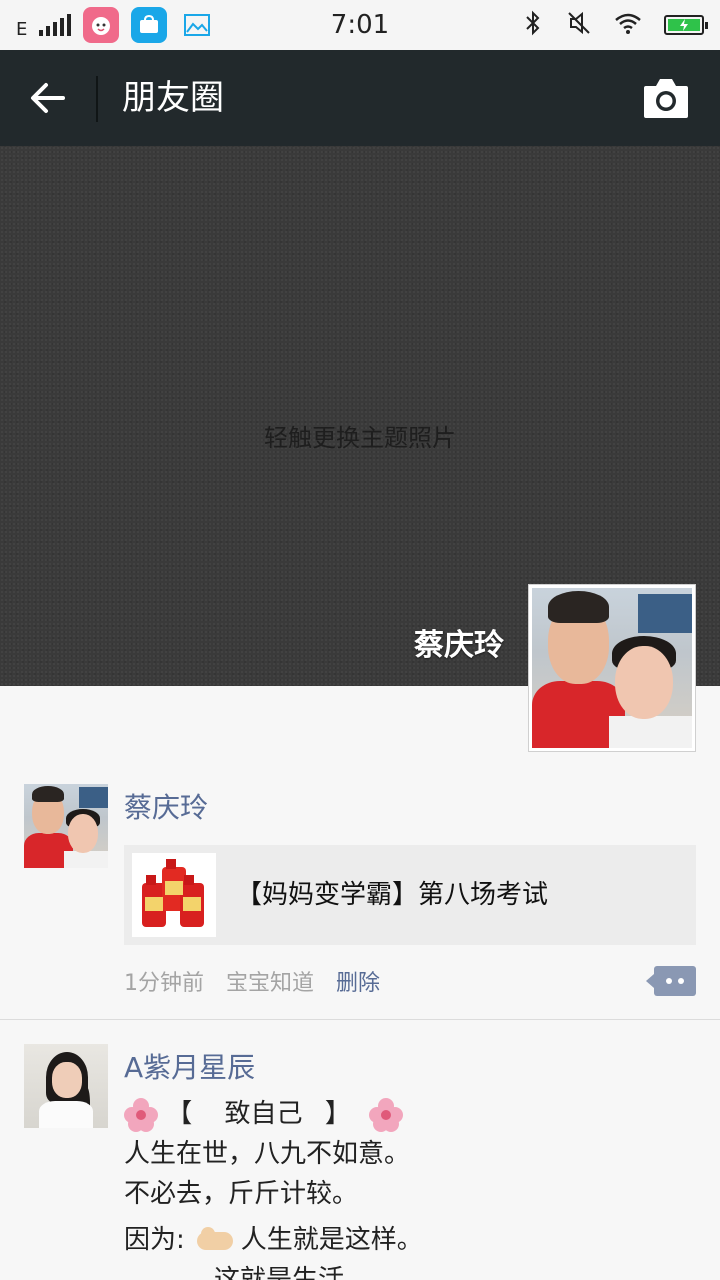  Describe the element at coordinates (166, 806) in the screenshot. I see `author-name: 蔡庆玲` at that location.